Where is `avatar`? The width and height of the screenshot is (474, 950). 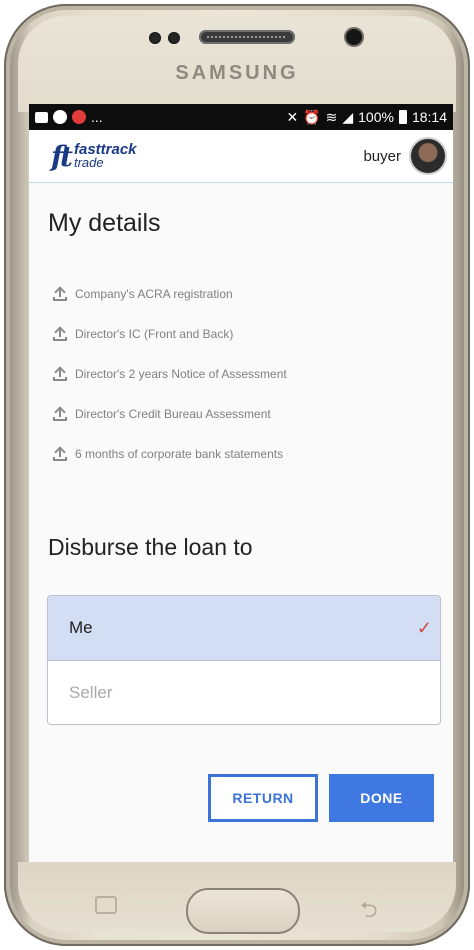 avatar is located at coordinates (428, 156).